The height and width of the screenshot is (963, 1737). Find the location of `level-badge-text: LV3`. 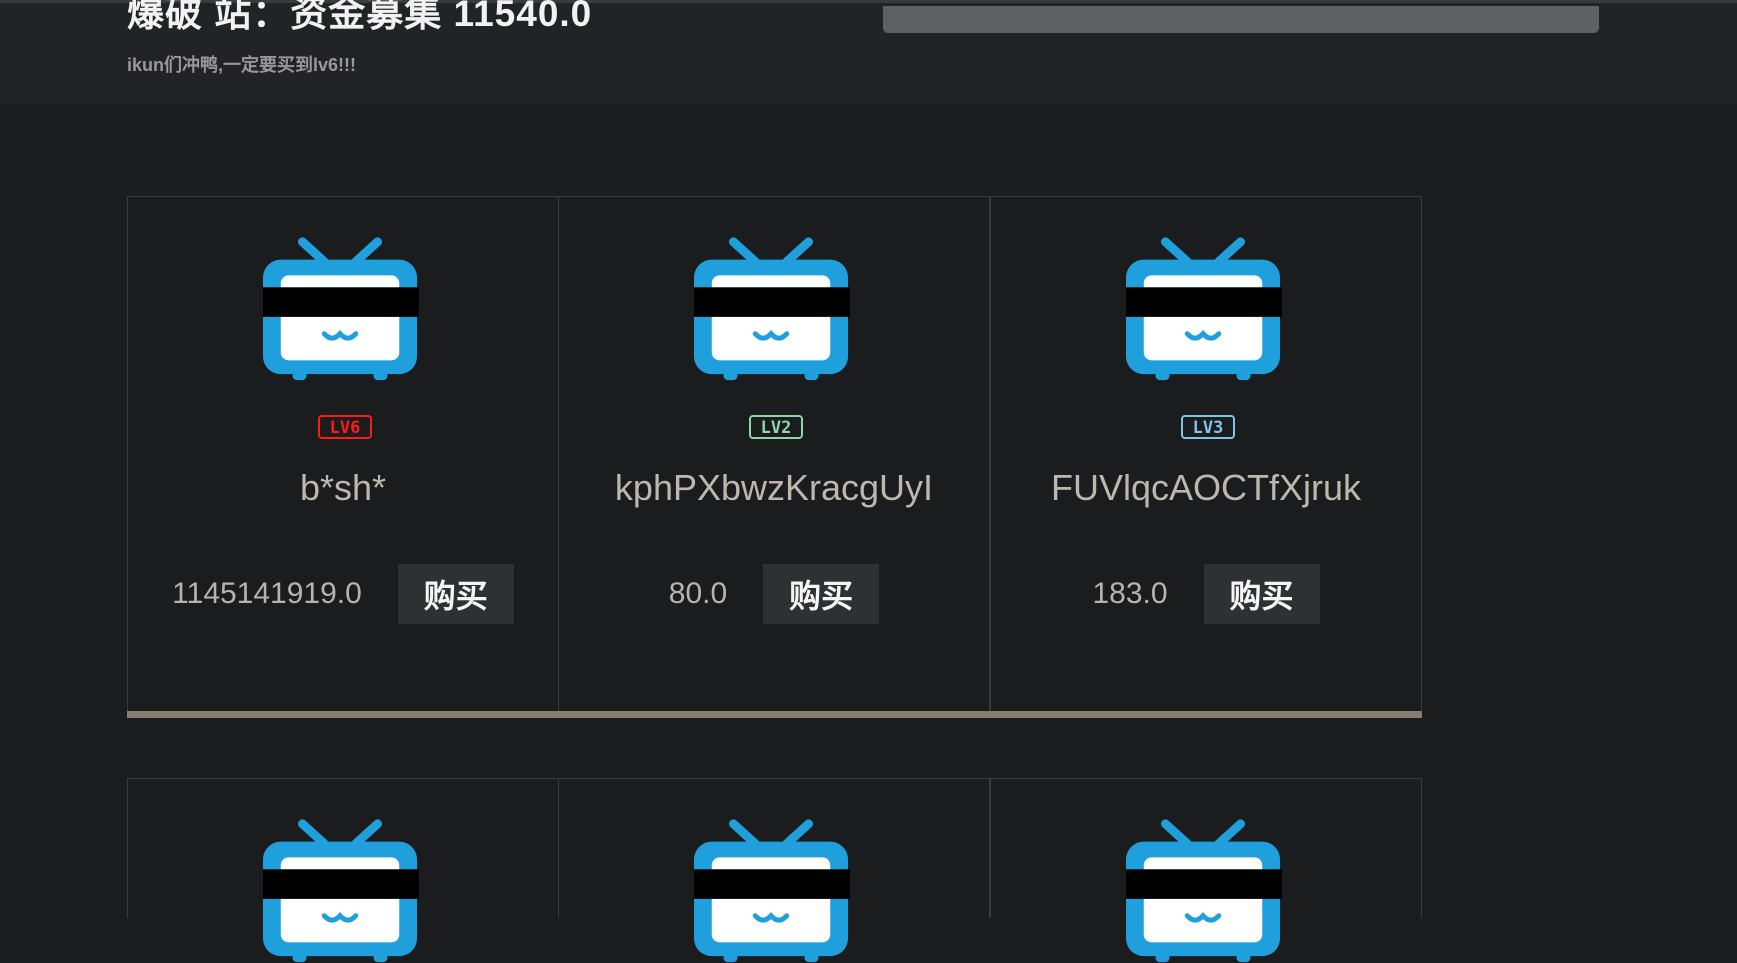

level-badge-text: LV3 is located at coordinates (1208, 428).